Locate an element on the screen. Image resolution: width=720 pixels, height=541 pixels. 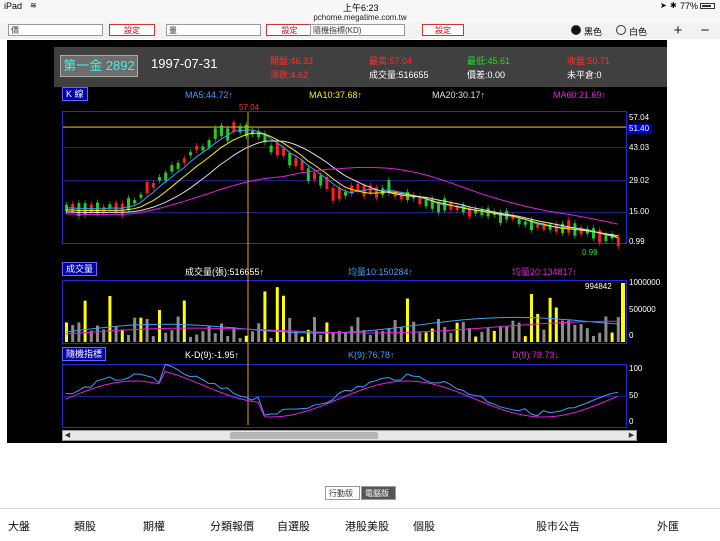
nav-forex: 外匯 is located at coordinates (668, 526).